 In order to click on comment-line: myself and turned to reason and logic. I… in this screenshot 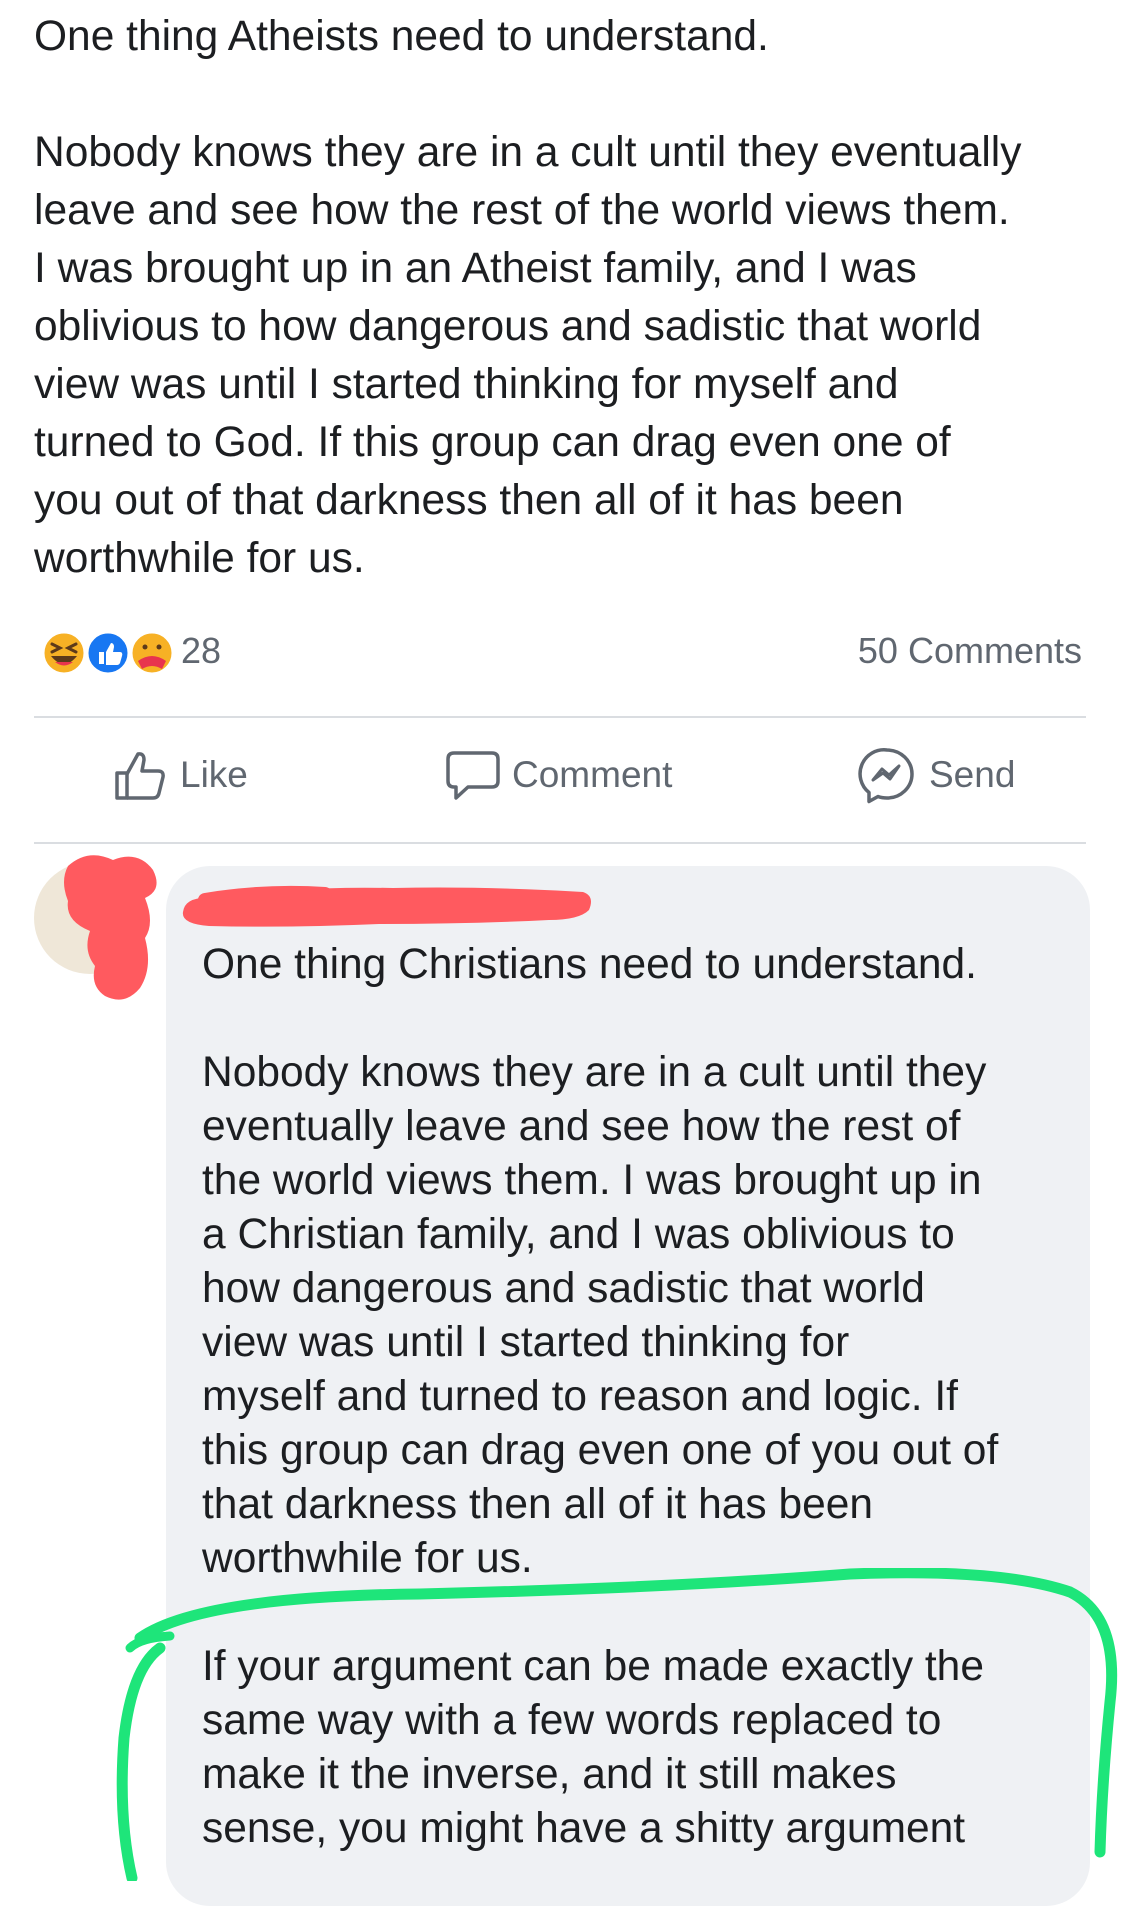, I will do `click(580, 1396)`.